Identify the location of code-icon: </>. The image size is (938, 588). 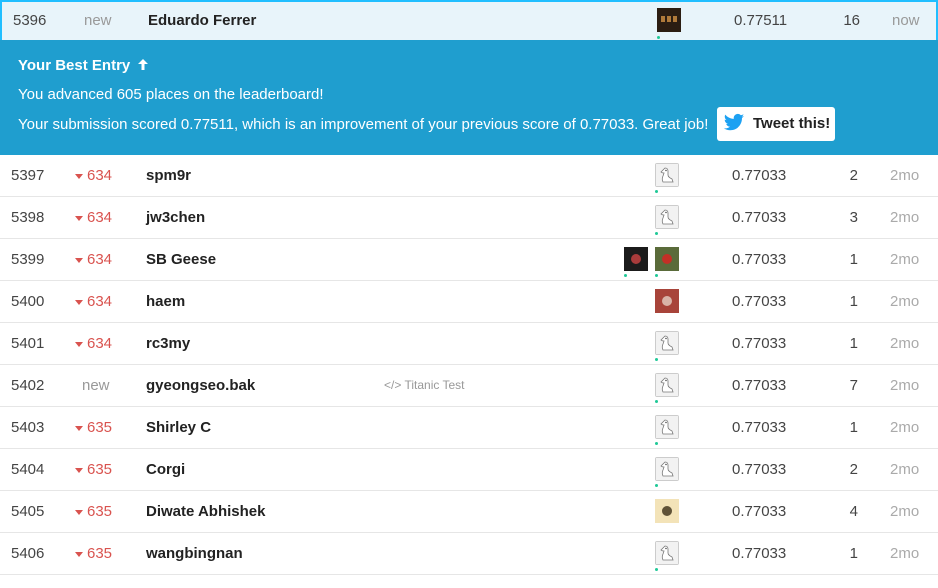
(394, 385).